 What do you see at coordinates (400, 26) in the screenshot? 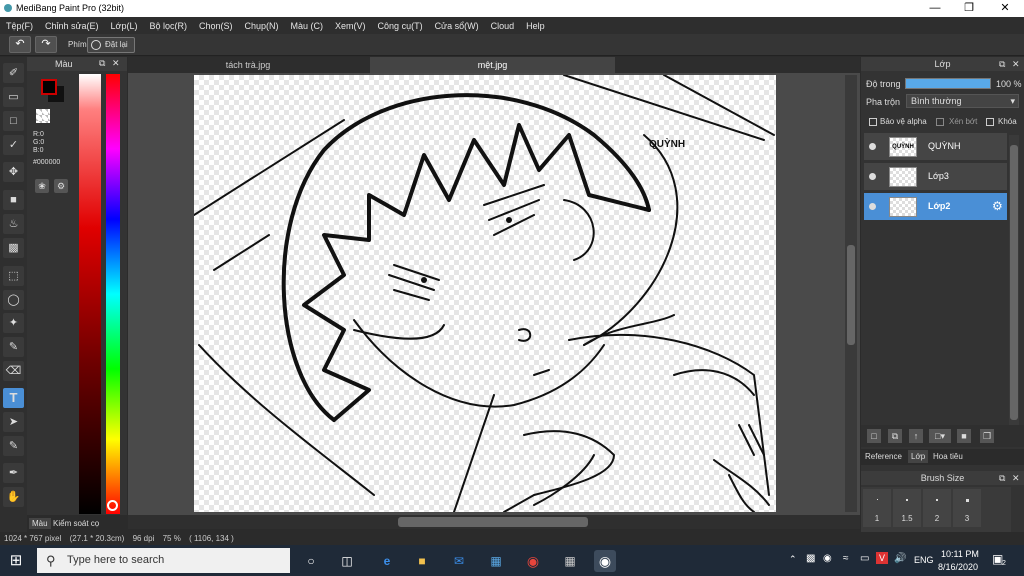
I see `menu-tools: Công cụ(T)` at bounding box center [400, 26].